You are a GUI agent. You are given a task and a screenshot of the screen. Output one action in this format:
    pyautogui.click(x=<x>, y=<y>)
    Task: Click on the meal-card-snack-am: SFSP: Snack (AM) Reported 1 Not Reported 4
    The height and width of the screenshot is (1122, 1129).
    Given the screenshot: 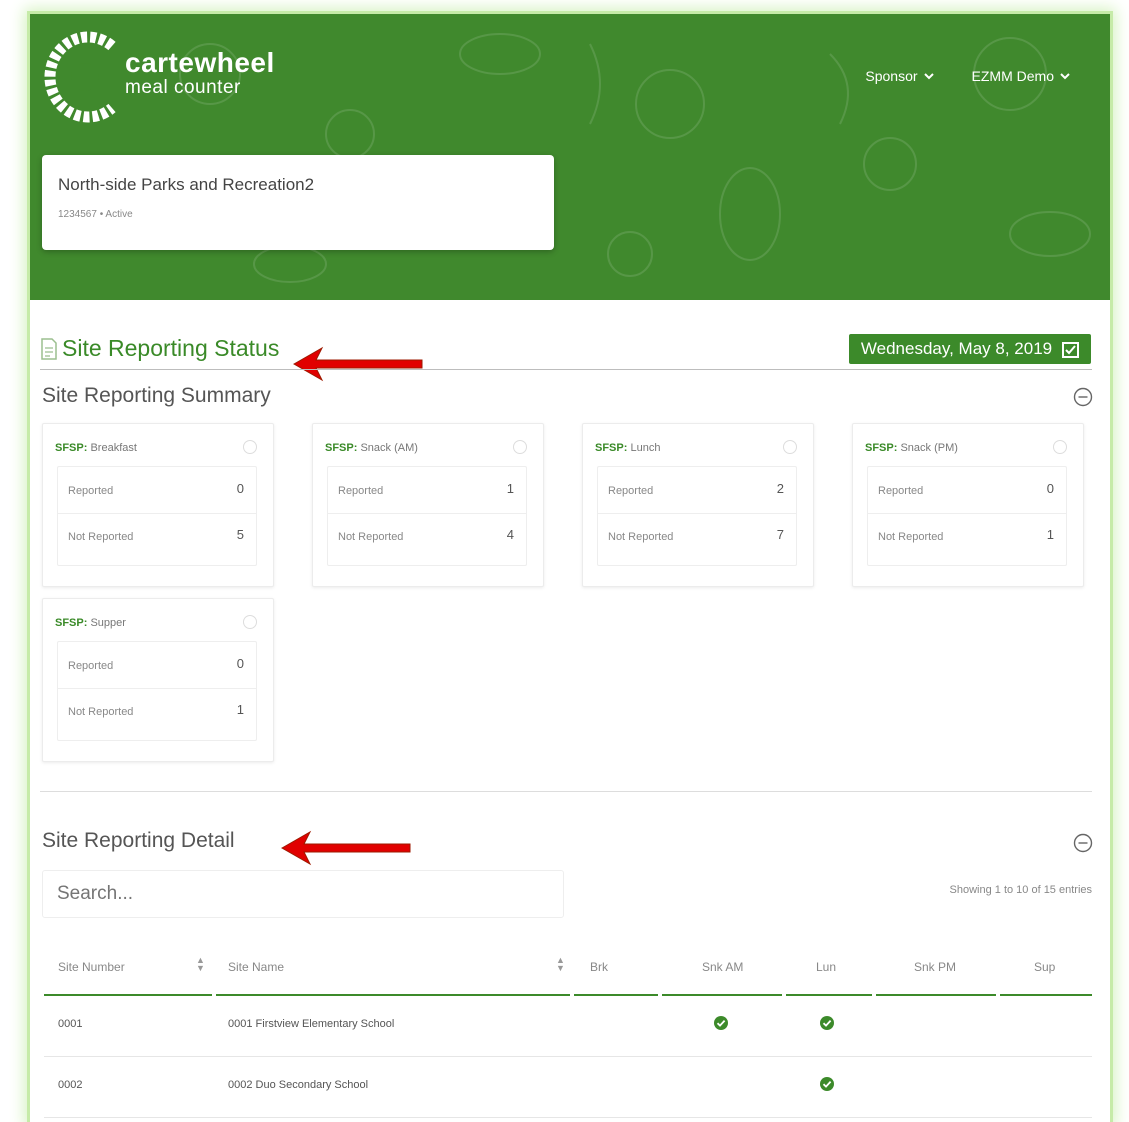 What is the action you would take?
    pyautogui.click(x=428, y=505)
    